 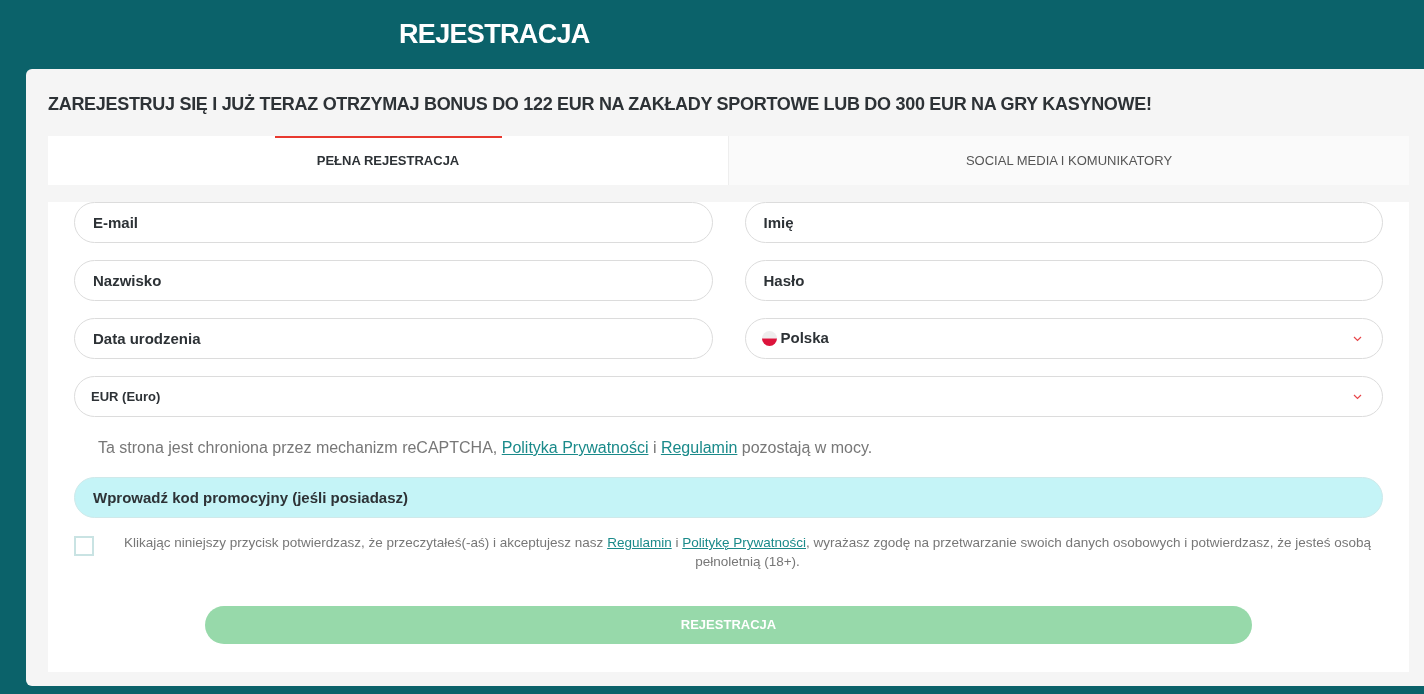 I want to click on select-field: EUR (Euro), so click(x=728, y=396).